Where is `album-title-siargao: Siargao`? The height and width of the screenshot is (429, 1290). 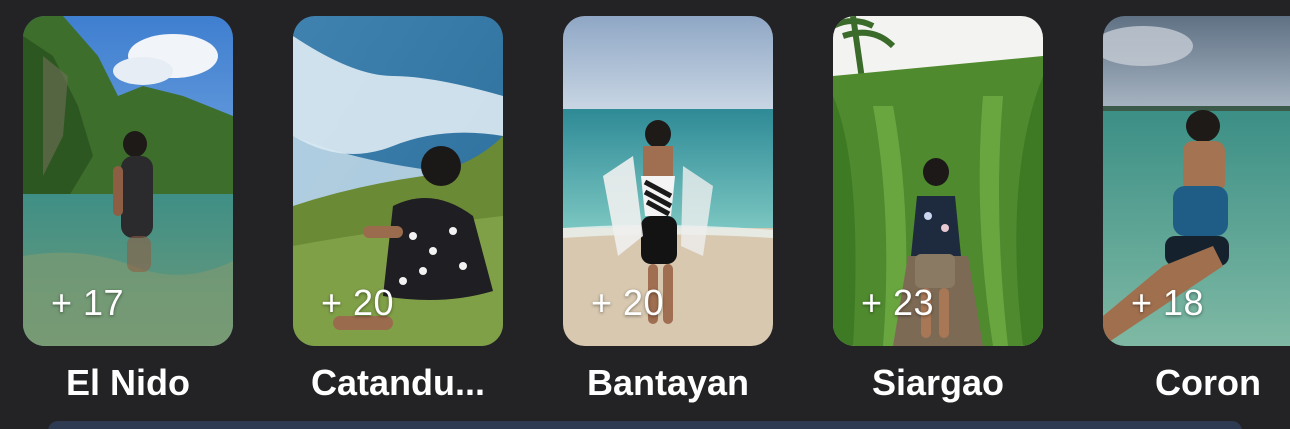 album-title-siargao: Siargao is located at coordinates (938, 383).